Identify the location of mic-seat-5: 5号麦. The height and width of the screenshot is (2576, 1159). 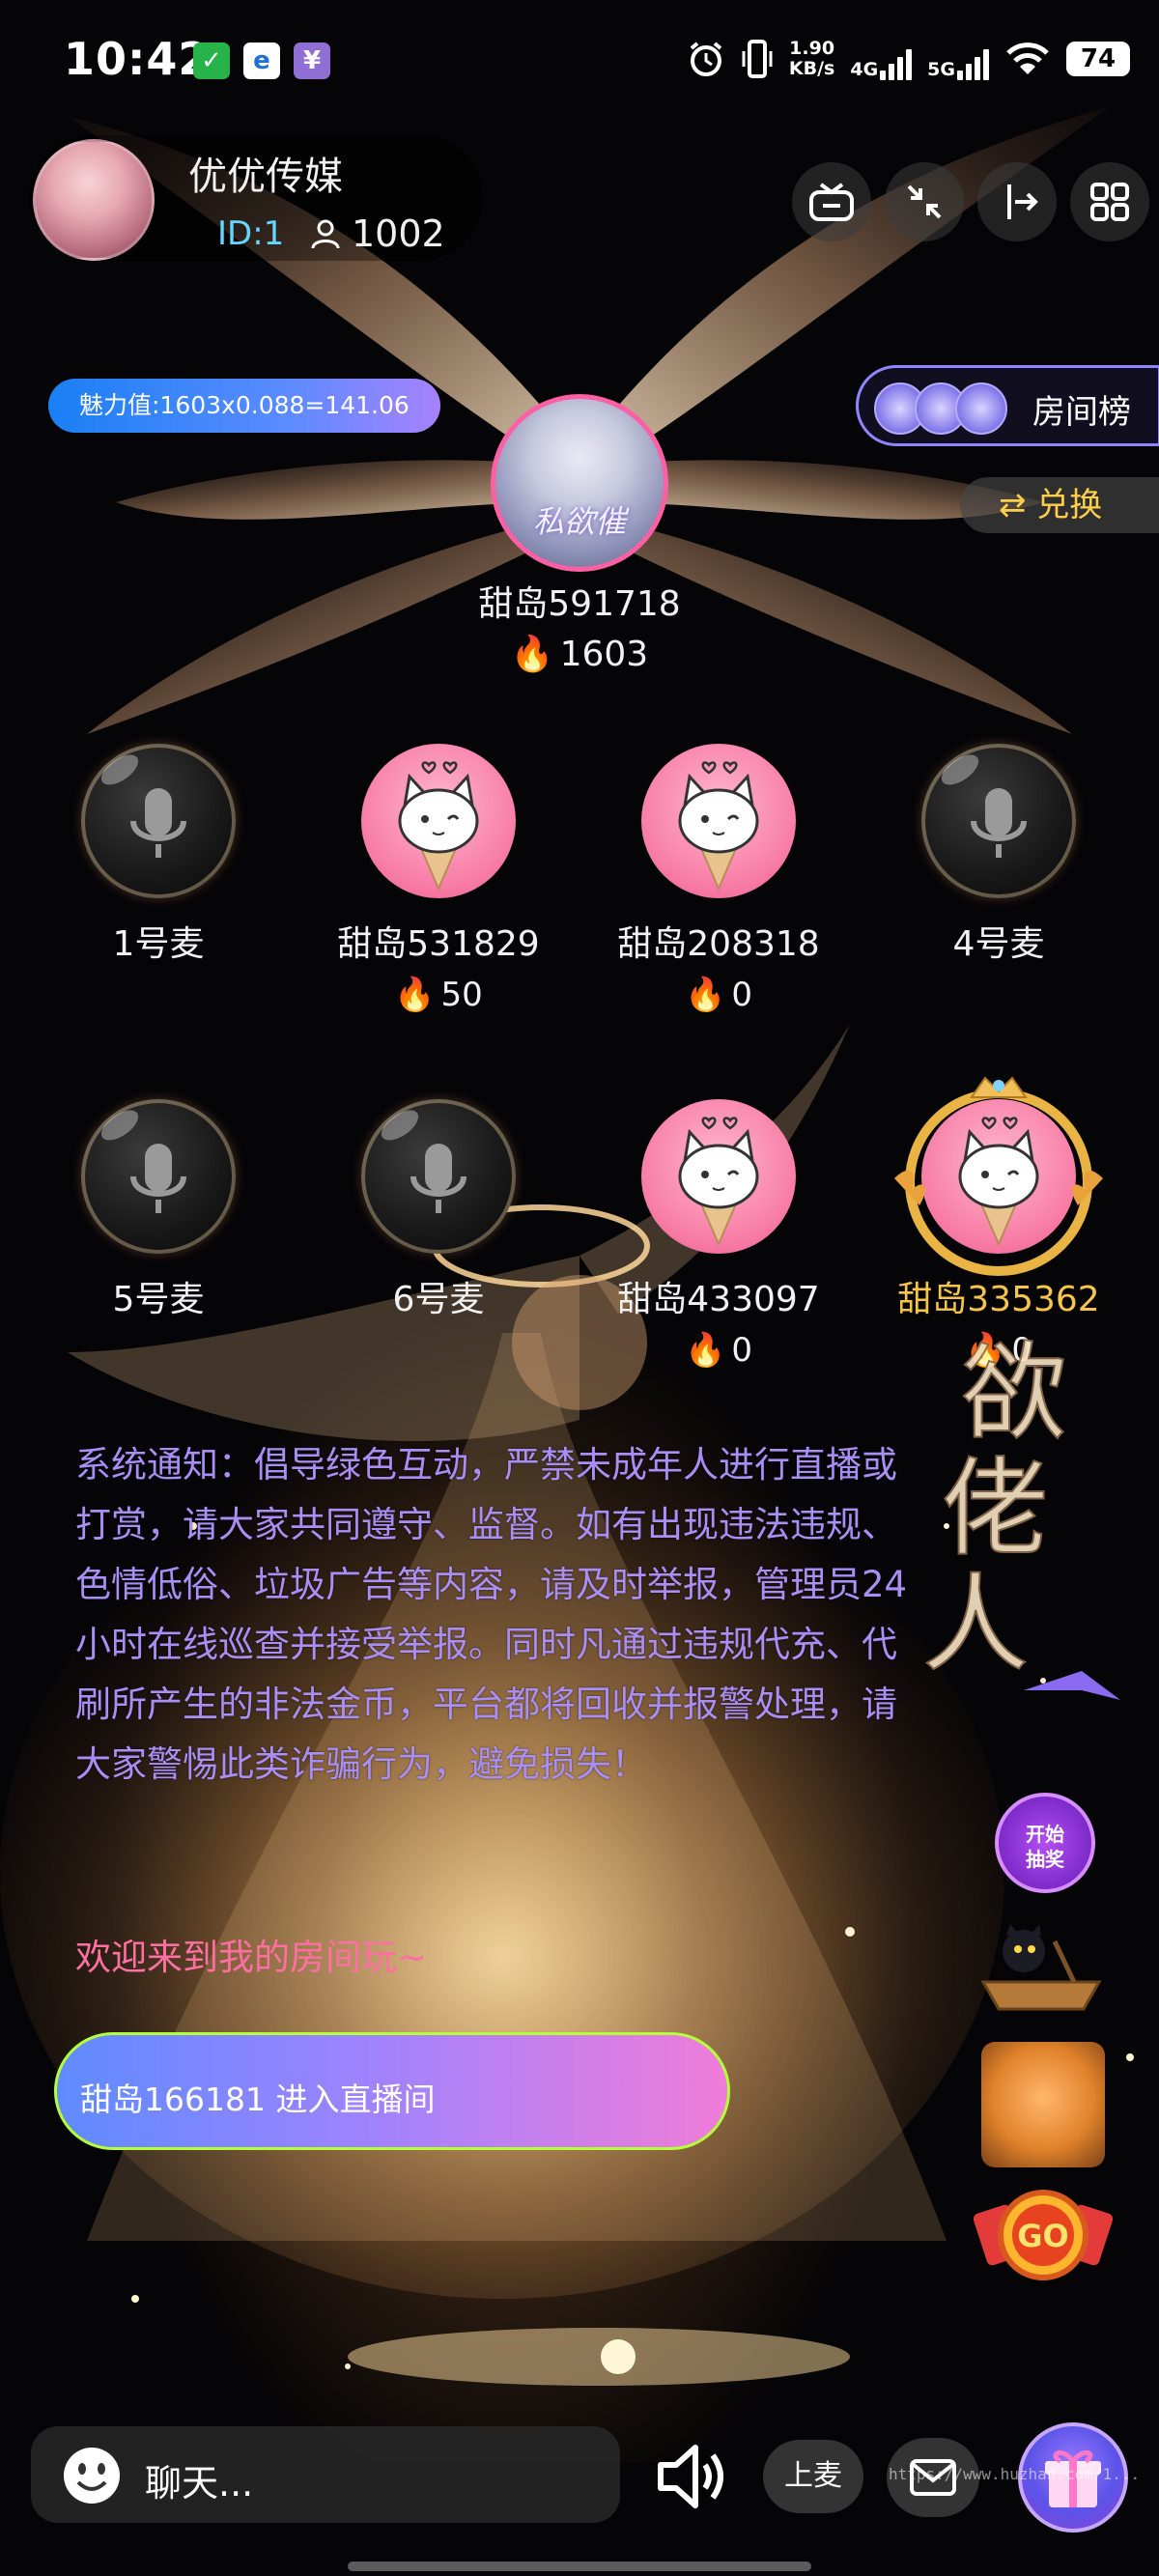
(158, 1210).